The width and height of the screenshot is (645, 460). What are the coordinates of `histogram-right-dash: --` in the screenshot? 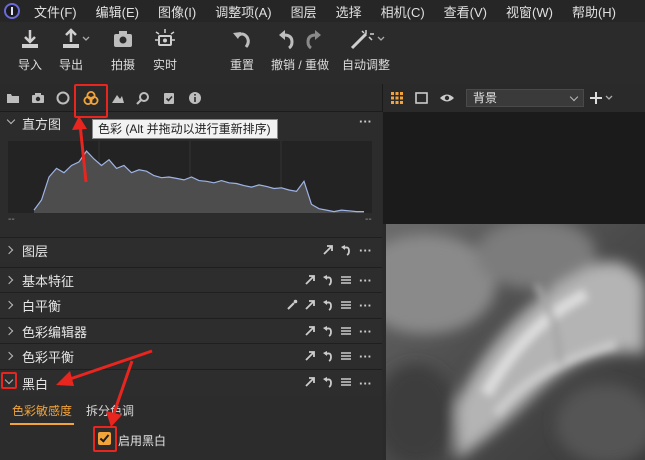 It's located at (368, 219).